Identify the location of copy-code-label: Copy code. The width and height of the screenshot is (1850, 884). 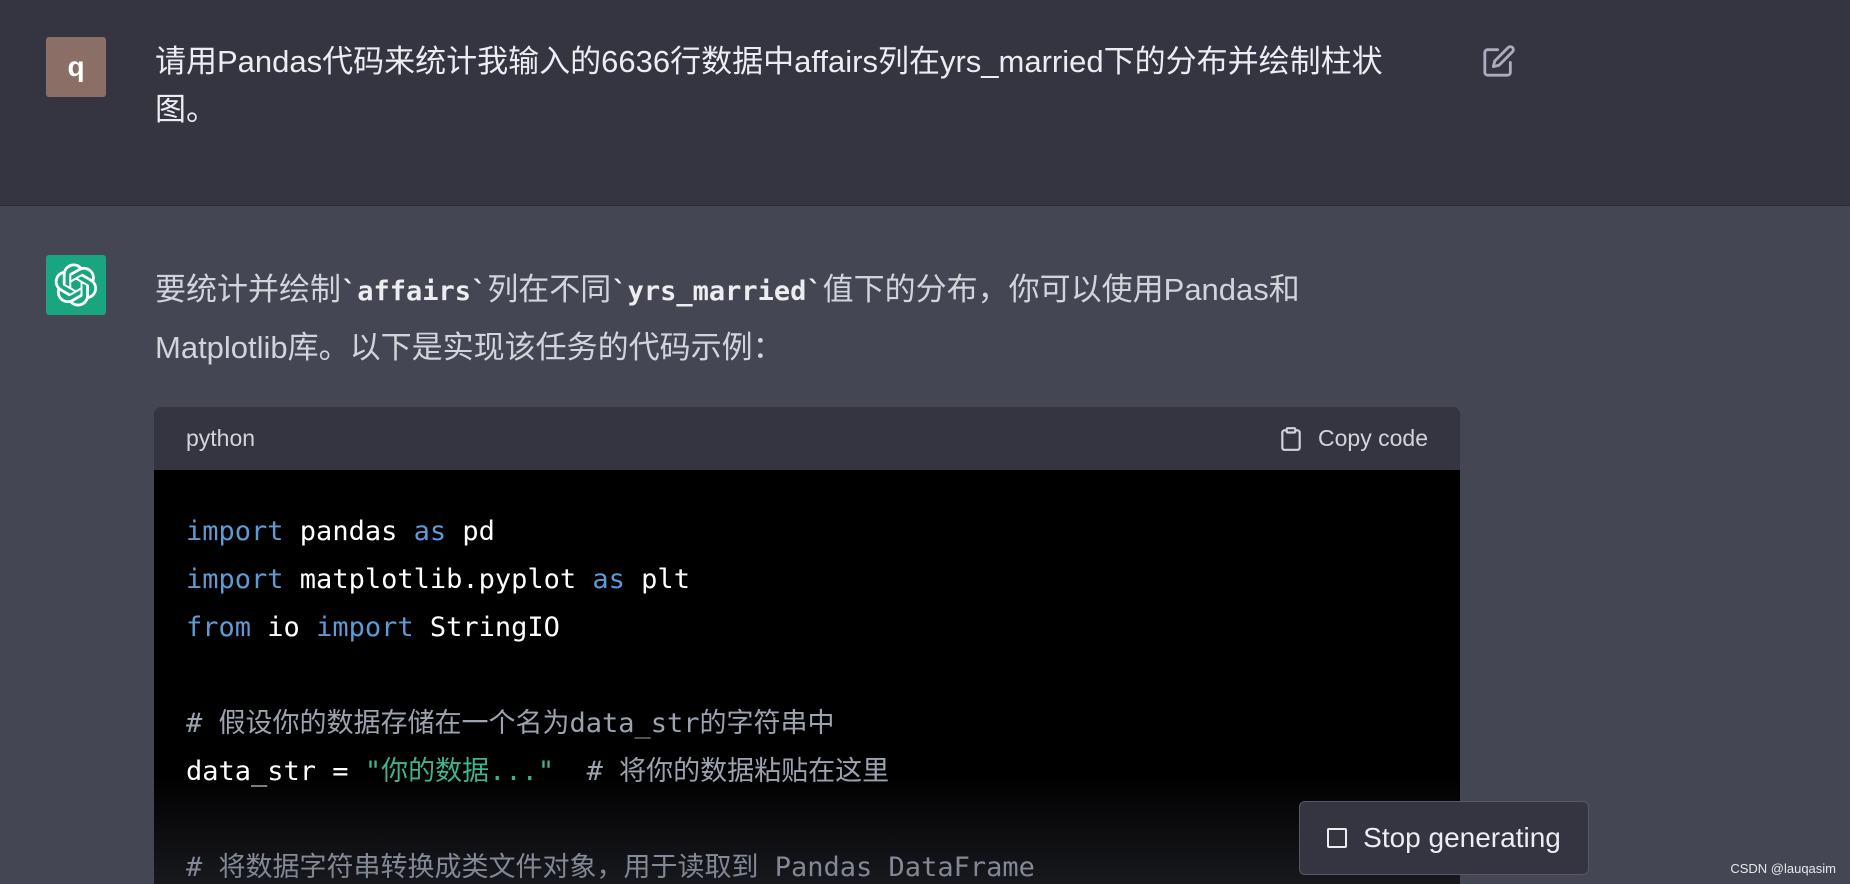
(1373, 438).